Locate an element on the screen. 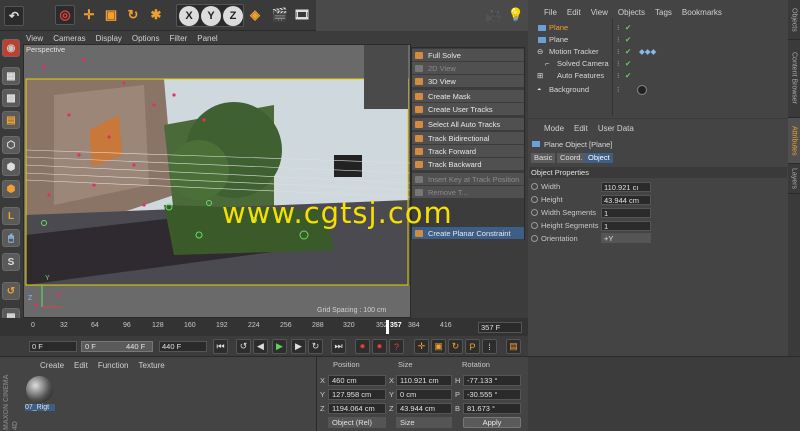 This screenshot has width=800, height=431. play-icon: ▶ is located at coordinates (279, 346).